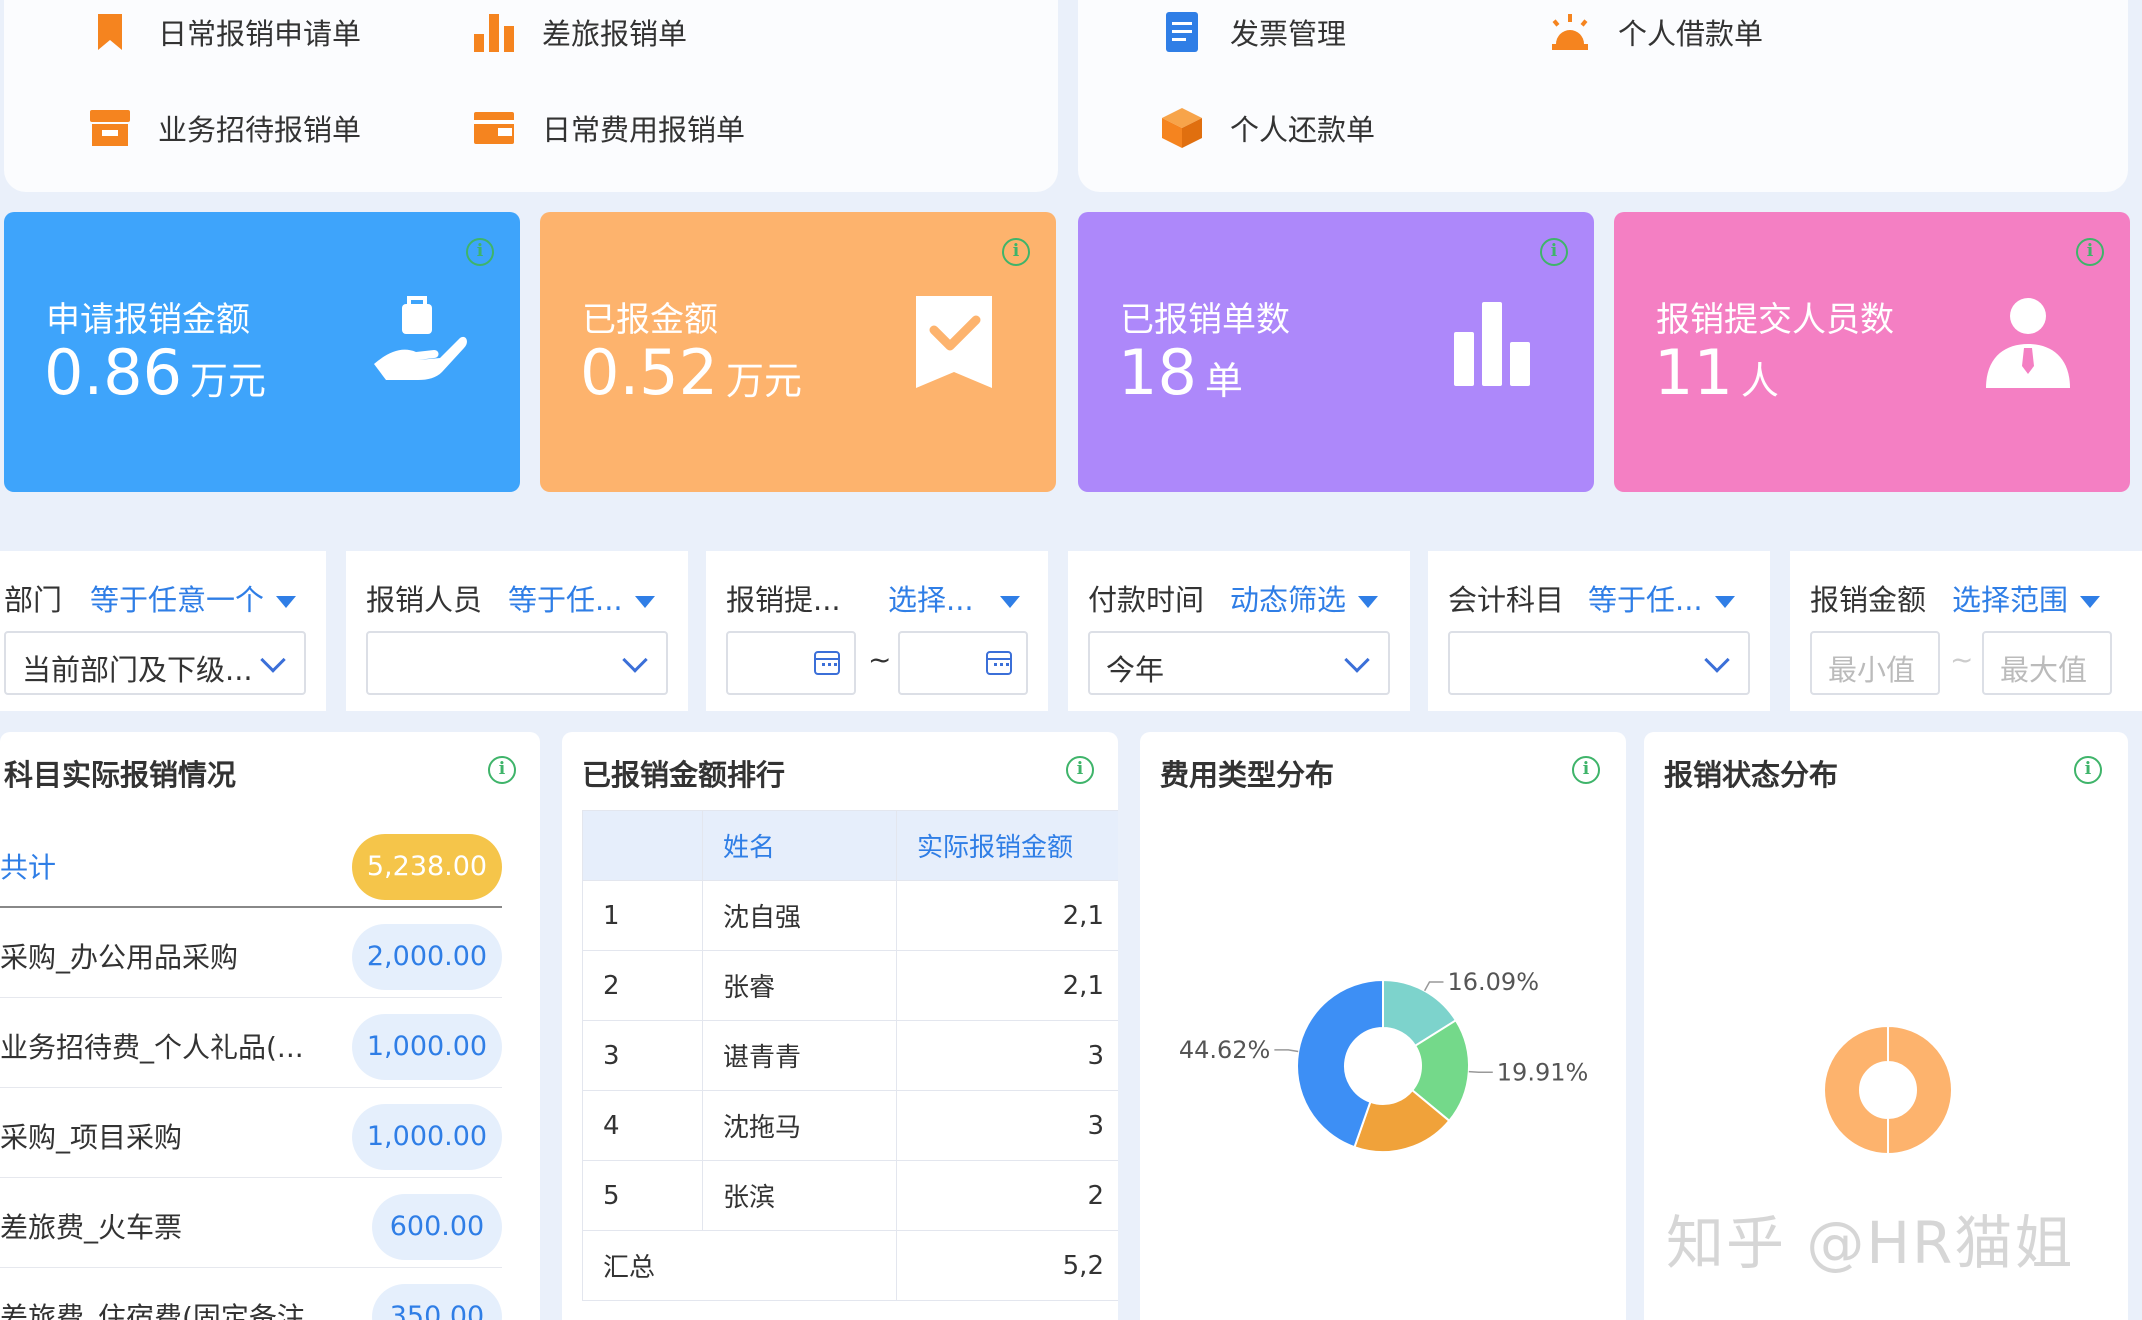 This screenshot has height=1320, width=2142. I want to click on amount-cell: 2, so click(1007, 1195).